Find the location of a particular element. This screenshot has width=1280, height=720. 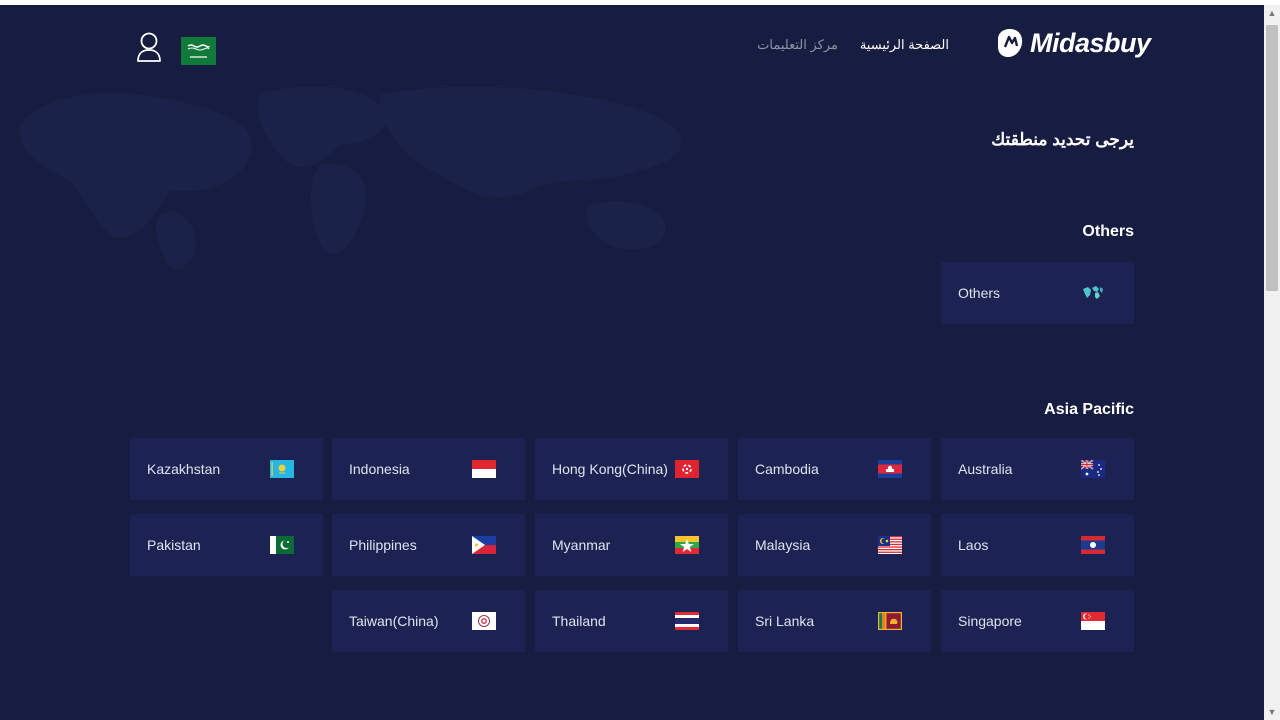

region-card-label: Indonesia is located at coordinates (379, 469).